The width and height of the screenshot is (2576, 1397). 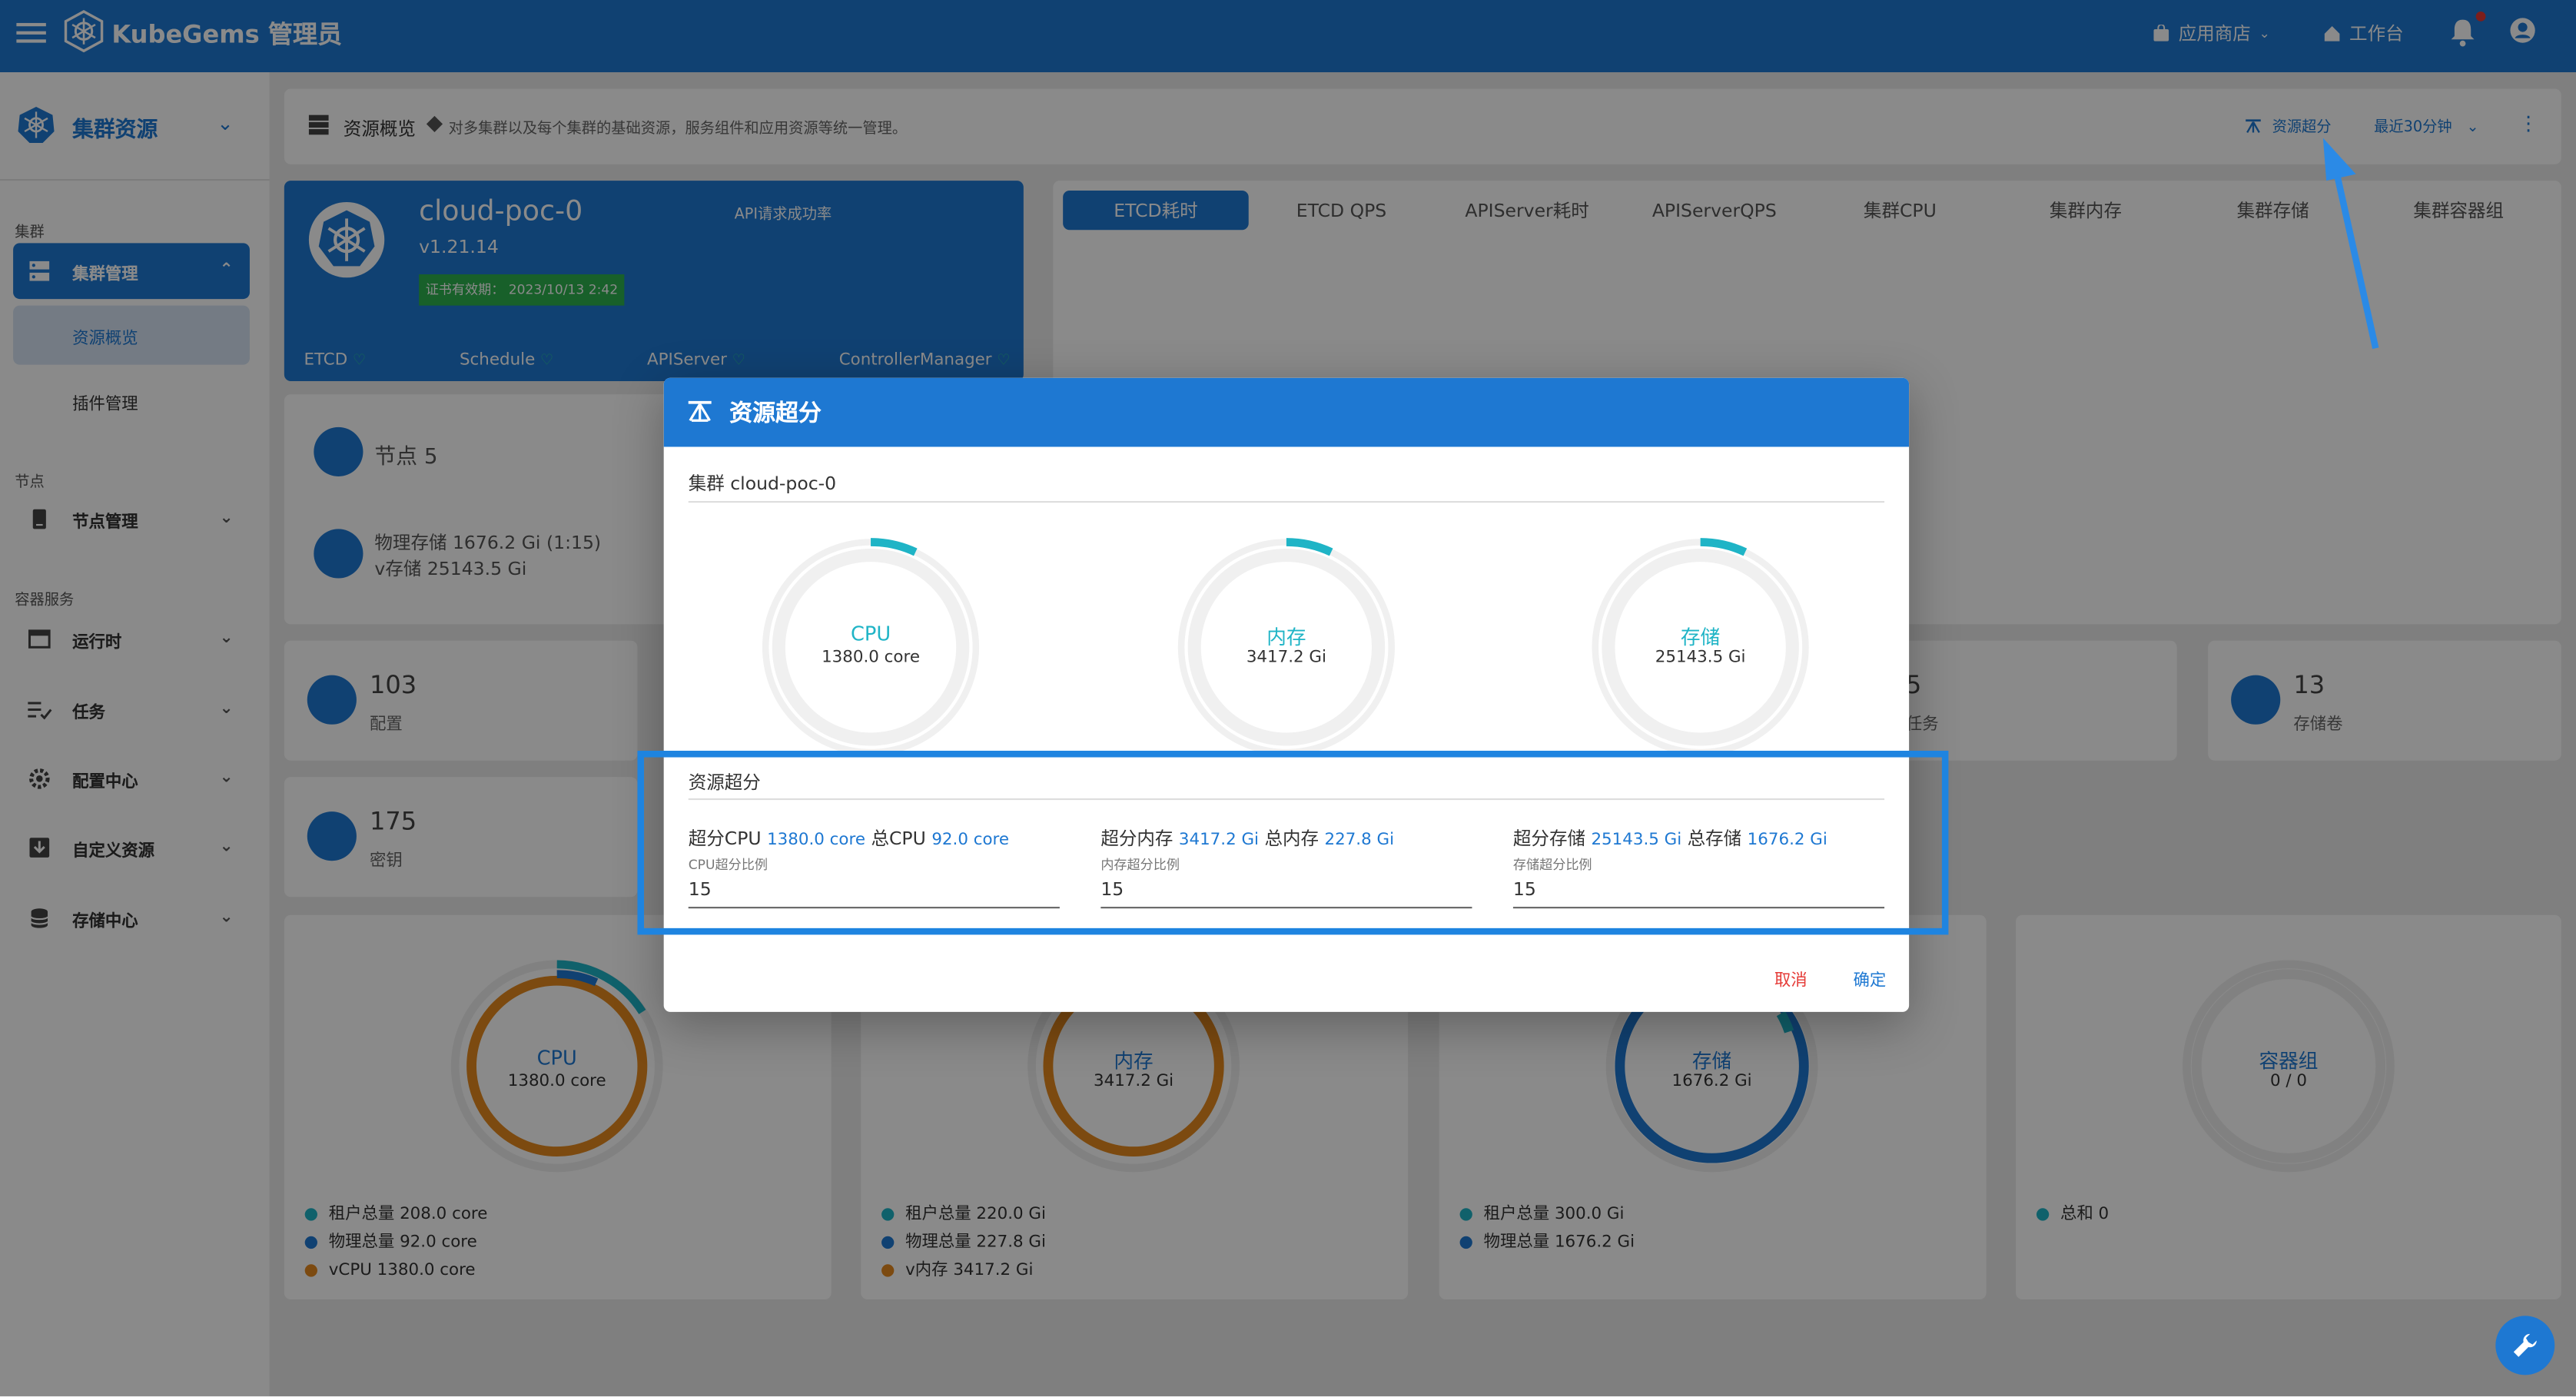 What do you see at coordinates (1293, 842) in the screenshot?
I see `highlight-box` at bounding box center [1293, 842].